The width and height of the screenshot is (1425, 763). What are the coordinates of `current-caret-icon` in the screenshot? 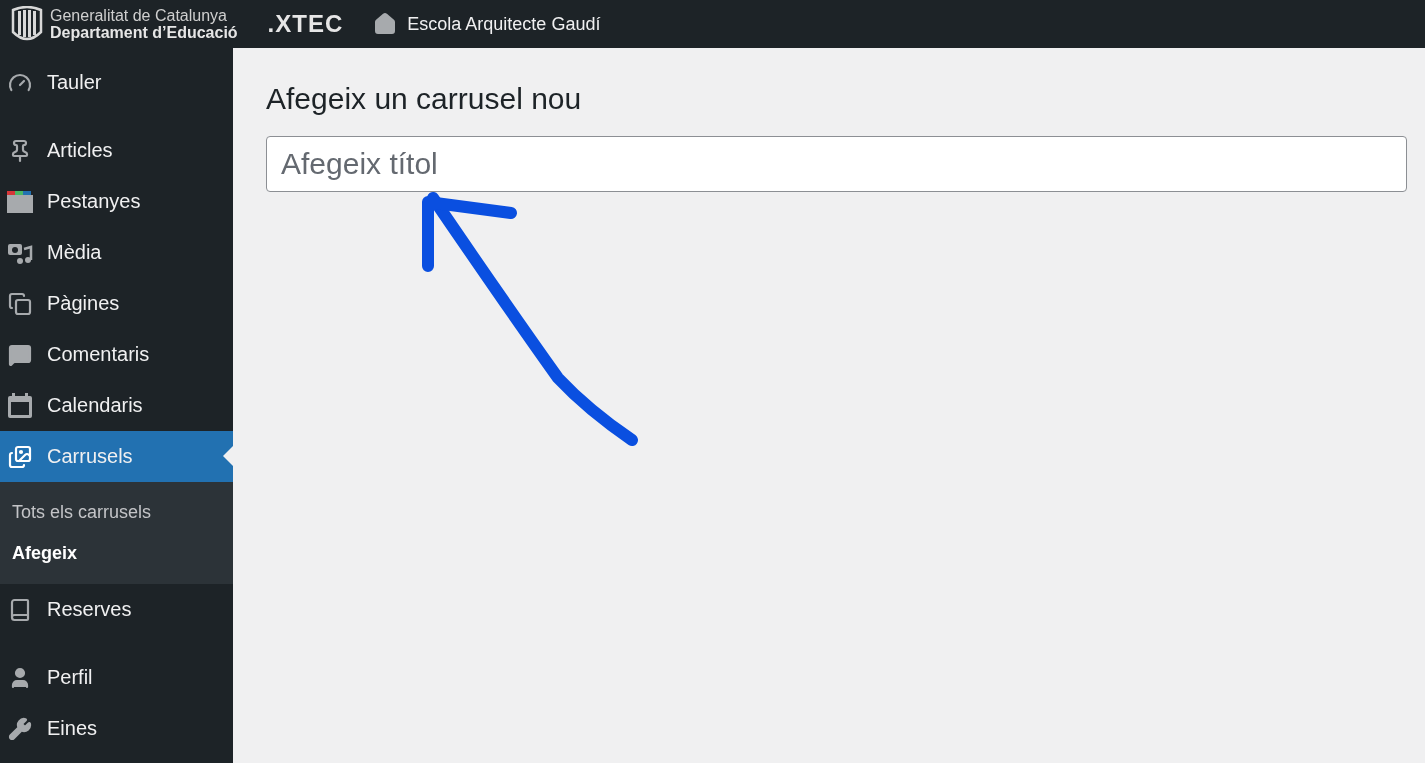 It's located at (228, 456).